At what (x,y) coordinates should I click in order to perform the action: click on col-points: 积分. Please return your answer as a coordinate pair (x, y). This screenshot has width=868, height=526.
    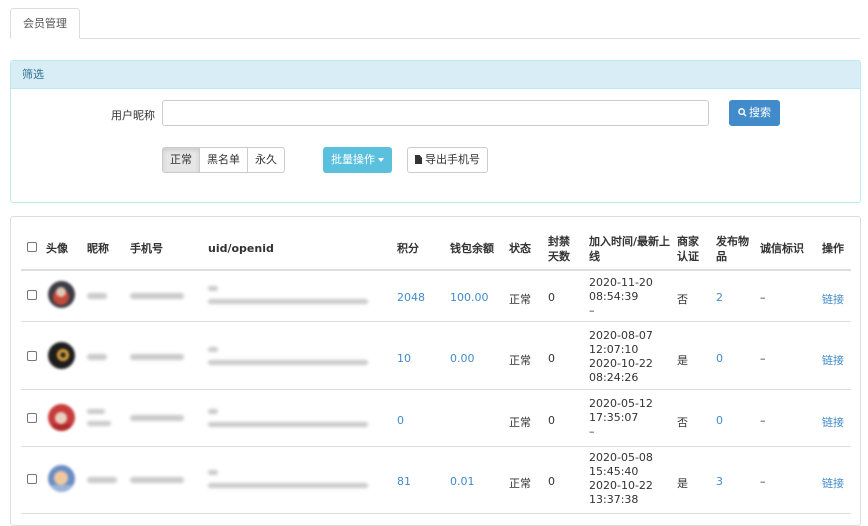
    Looking at the image, I should click on (408, 248).